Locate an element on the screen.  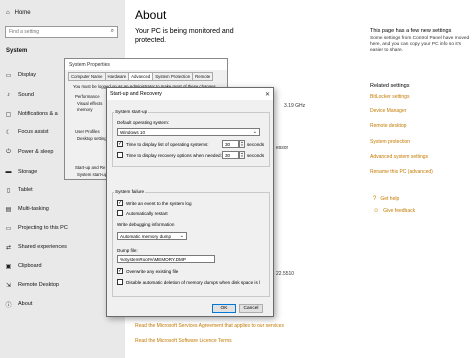
default-os-select: Windows 10 ⌄ is located at coordinates (188, 132).